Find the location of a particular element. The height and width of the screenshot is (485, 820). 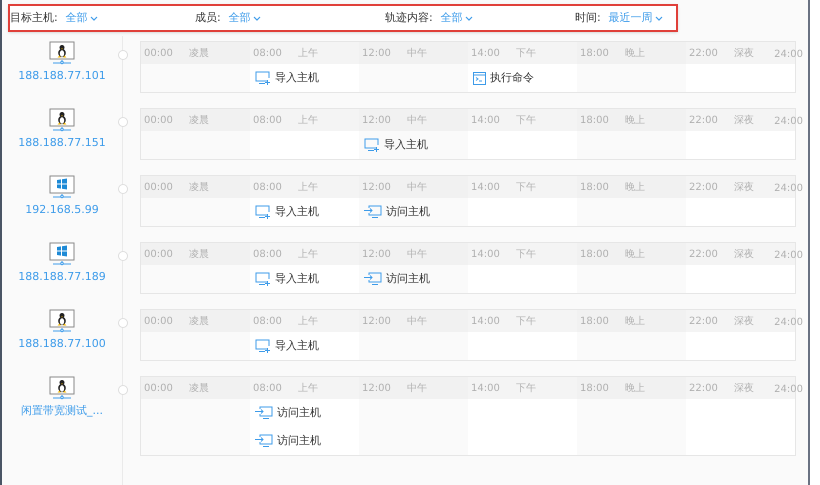

filter-label: 成员: is located at coordinates (208, 18).